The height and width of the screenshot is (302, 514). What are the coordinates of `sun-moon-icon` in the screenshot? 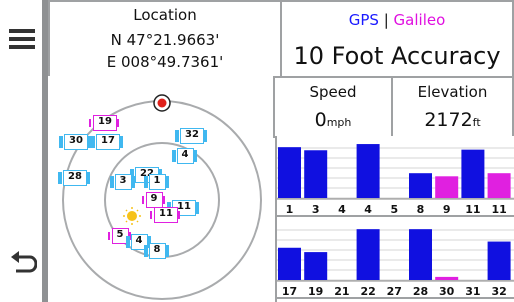 It's located at (133, 216).